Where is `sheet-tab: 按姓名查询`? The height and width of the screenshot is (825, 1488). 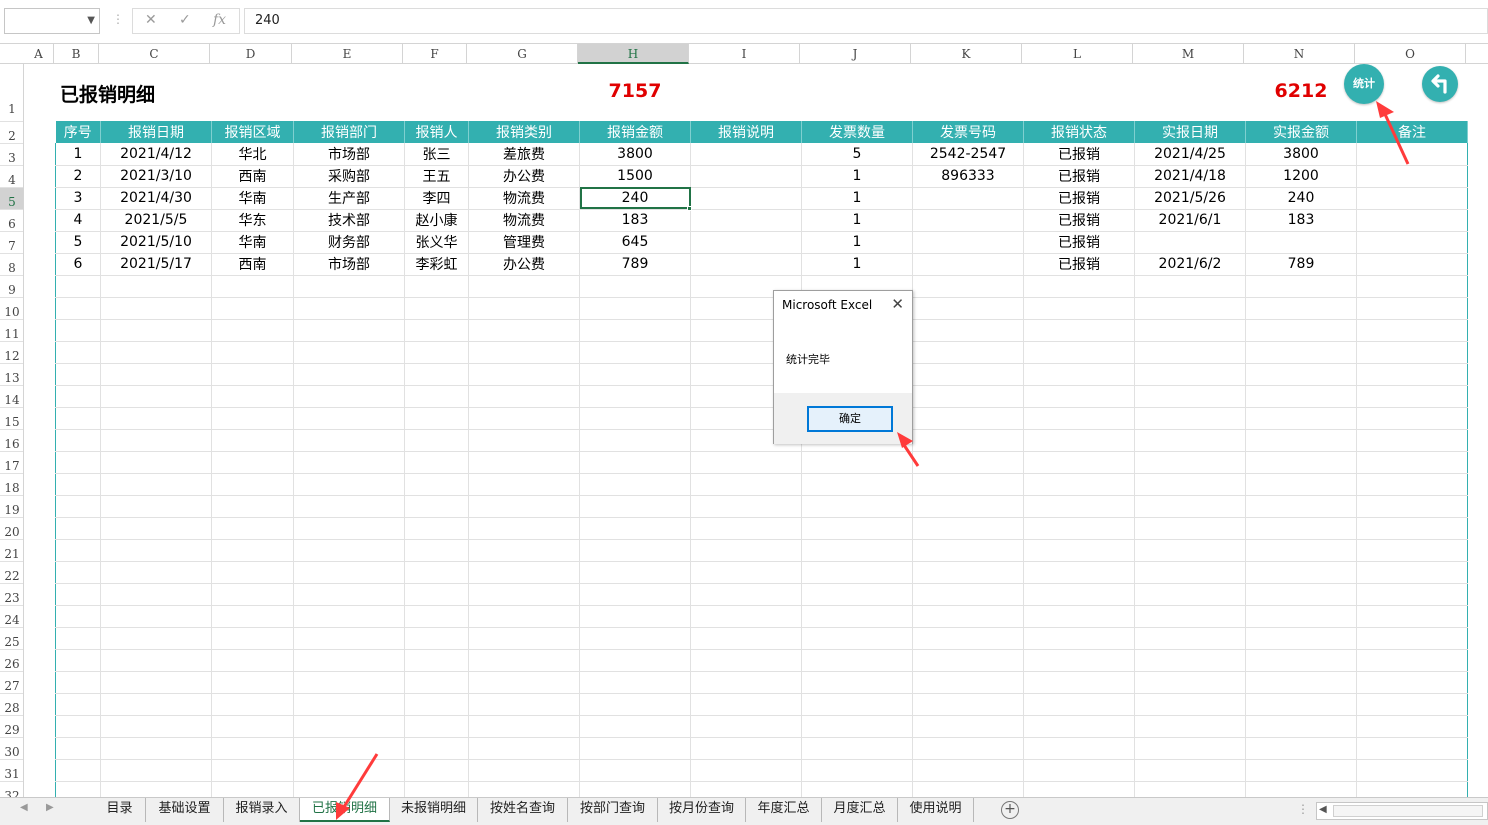
sheet-tab: 按姓名查询 is located at coordinates (523, 810).